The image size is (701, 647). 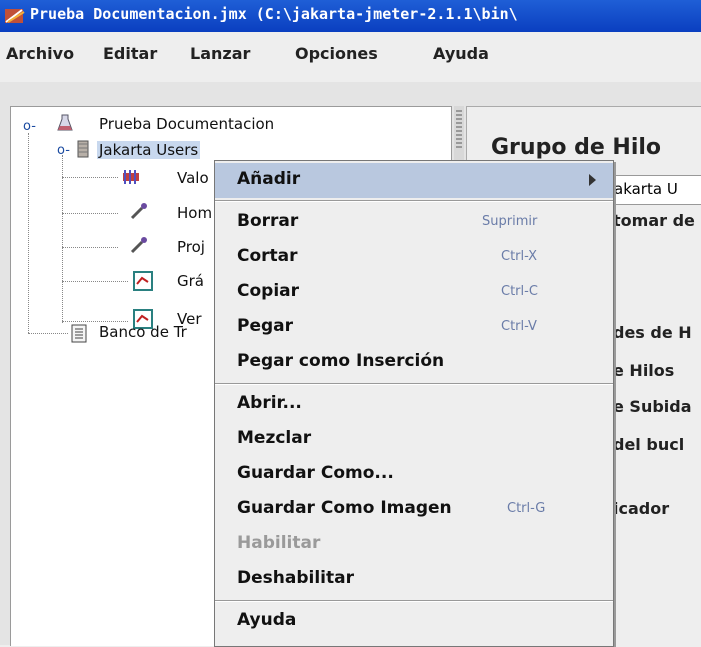 I want to click on menu-item-paste: Pegar Ctrl-V, so click(x=414, y=327).